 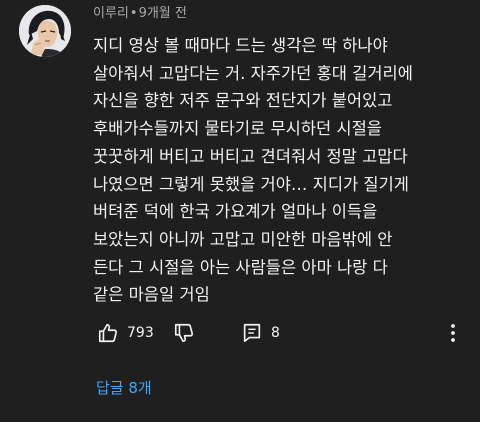 What do you see at coordinates (124, 388) in the screenshot?
I see `view-replies-link: 답글 8개` at bounding box center [124, 388].